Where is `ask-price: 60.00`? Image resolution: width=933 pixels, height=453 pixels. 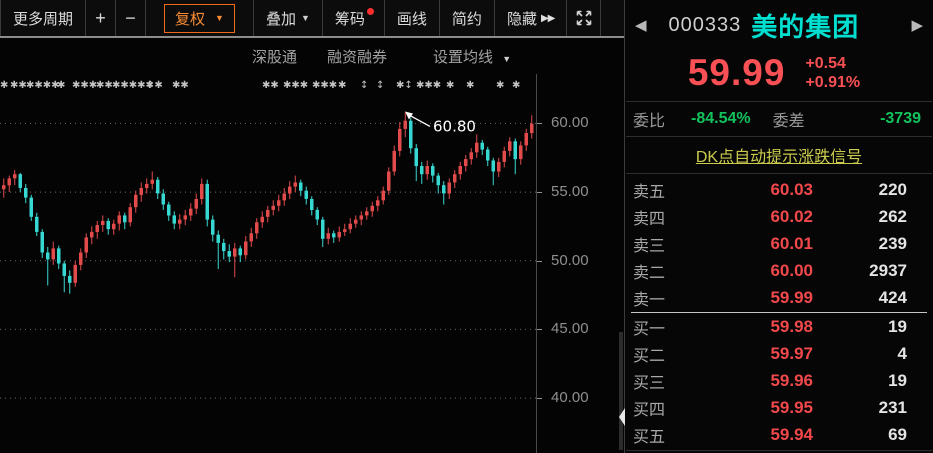
ask-price: 60.00 is located at coordinates (791, 271).